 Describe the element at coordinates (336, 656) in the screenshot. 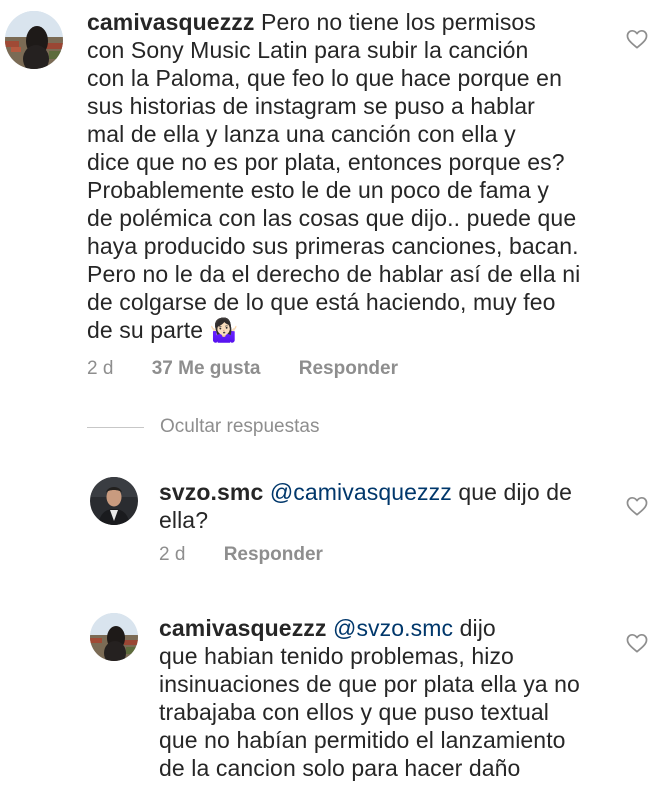

I see `reply-text-line: que habian tenido problemas, hizo` at that location.